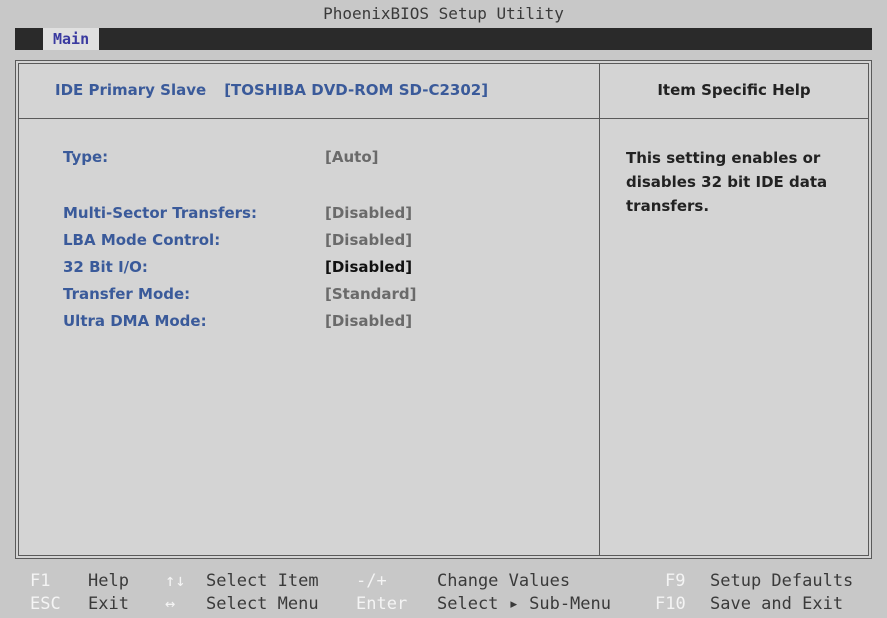  I want to click on key-arrows-label: Select Item, so click(262, 581).